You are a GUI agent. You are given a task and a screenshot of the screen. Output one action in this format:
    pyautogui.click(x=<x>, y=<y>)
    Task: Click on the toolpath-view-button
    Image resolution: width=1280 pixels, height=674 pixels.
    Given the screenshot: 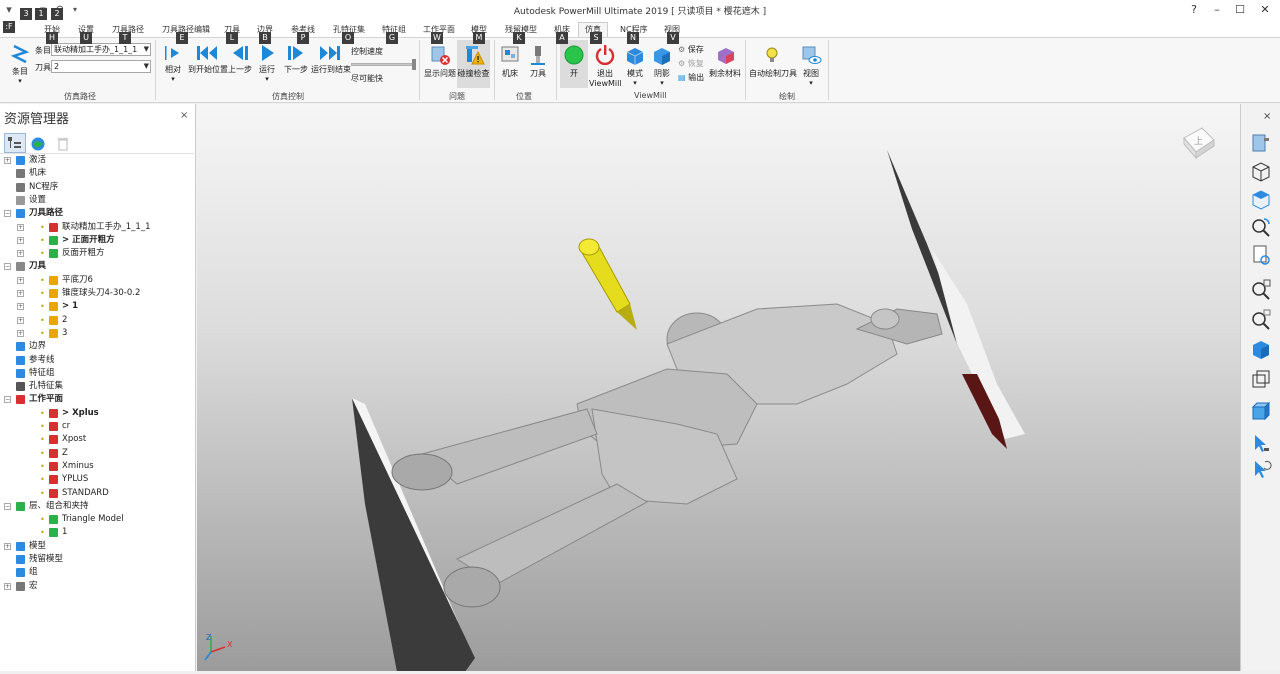 What is the action you would take?
    pyautogui.click(x=1261, y=143)
    